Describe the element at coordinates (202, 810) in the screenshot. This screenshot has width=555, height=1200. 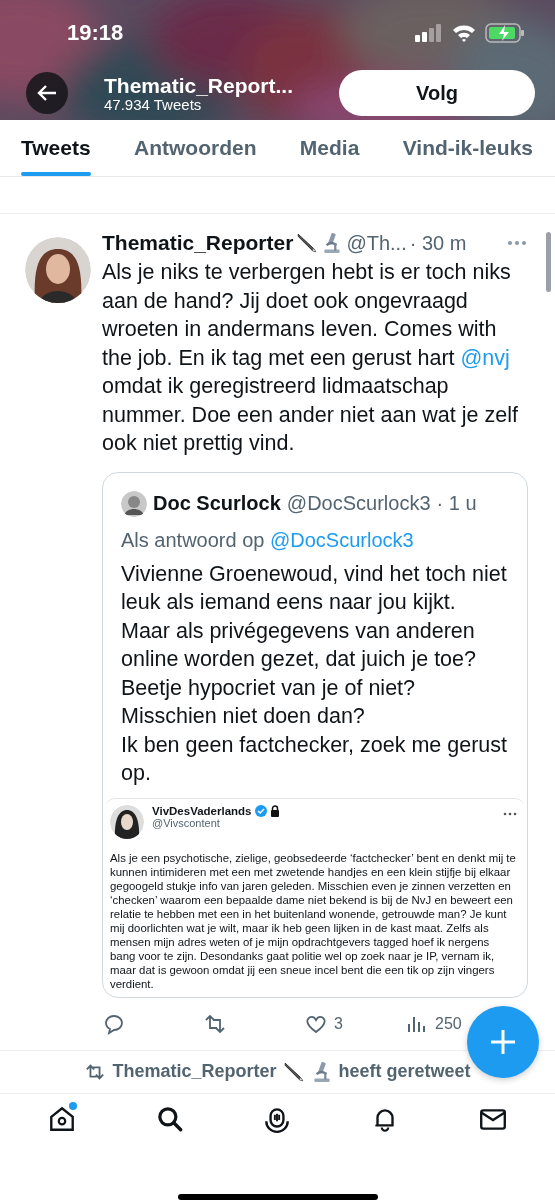
I see `screenshot-author: VivDesVaderlands` at that location.